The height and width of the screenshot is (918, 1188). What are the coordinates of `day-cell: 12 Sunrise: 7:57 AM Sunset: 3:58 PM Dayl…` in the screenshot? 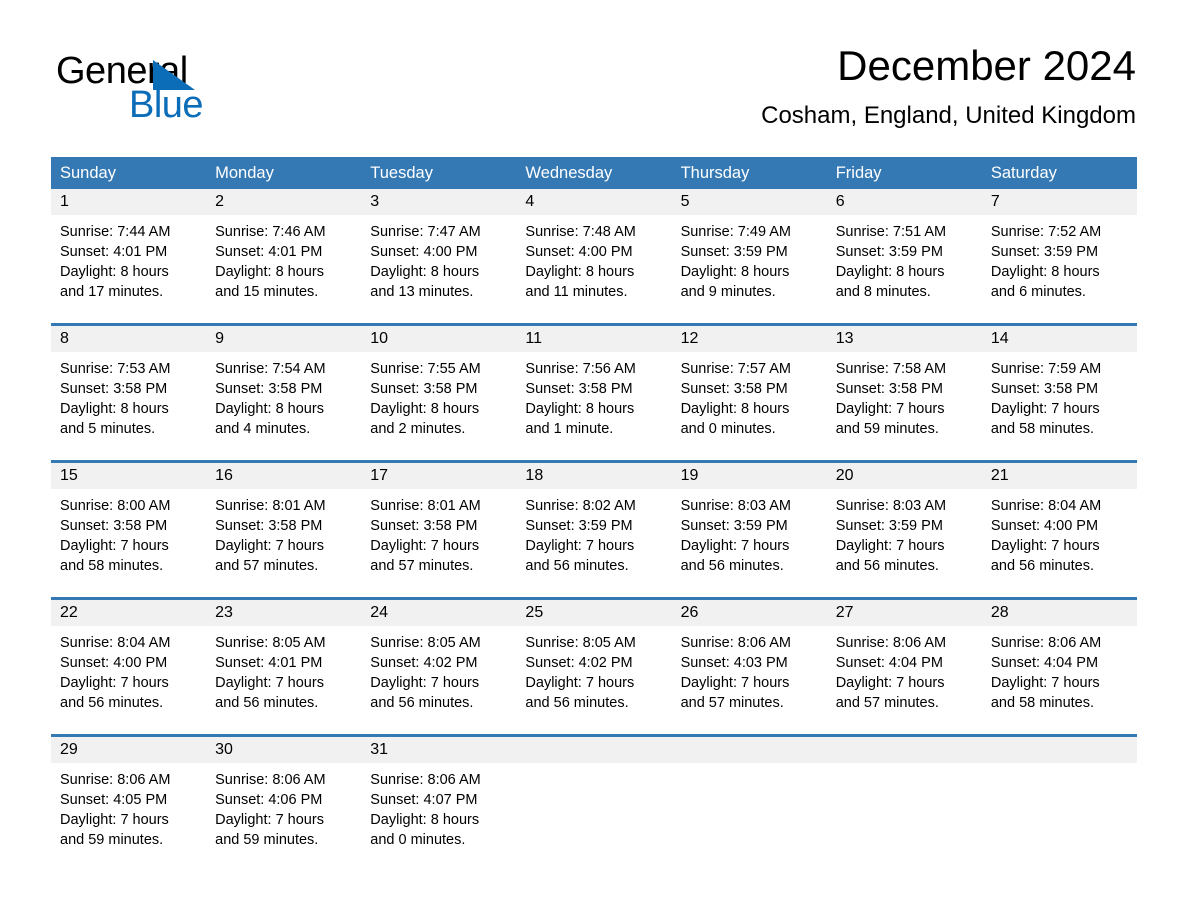 It's located at (749, 387).